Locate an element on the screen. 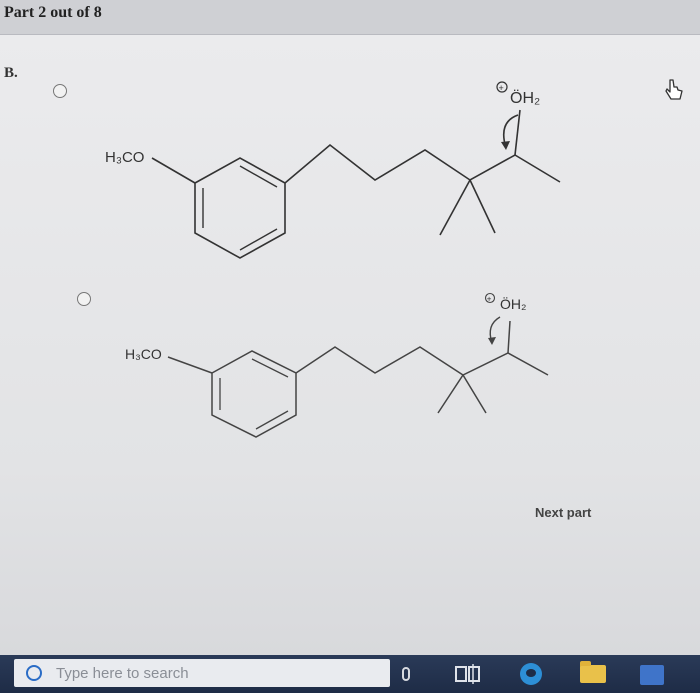 This screenshot has width=700, height=693. task-view-icon is located at coordinates (469, 674).